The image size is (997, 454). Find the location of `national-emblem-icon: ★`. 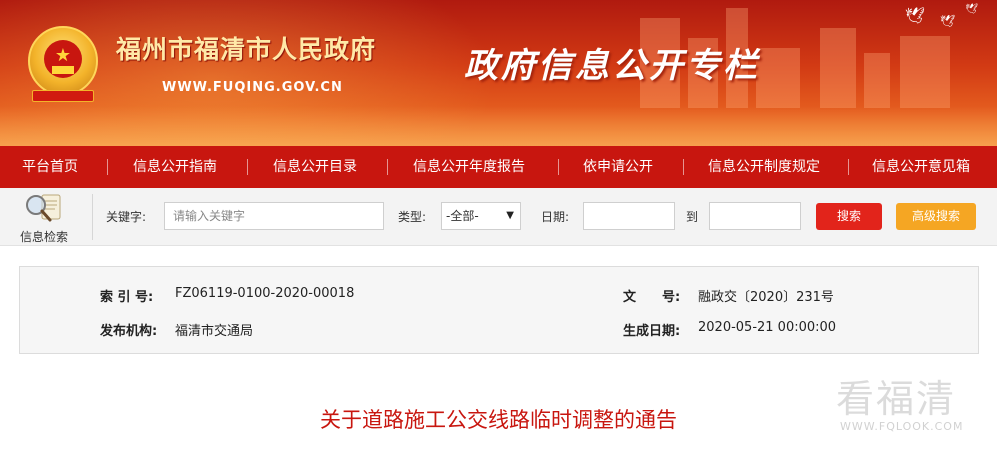

national-emblem-icon: ★ is located at coordinates (63, 61).